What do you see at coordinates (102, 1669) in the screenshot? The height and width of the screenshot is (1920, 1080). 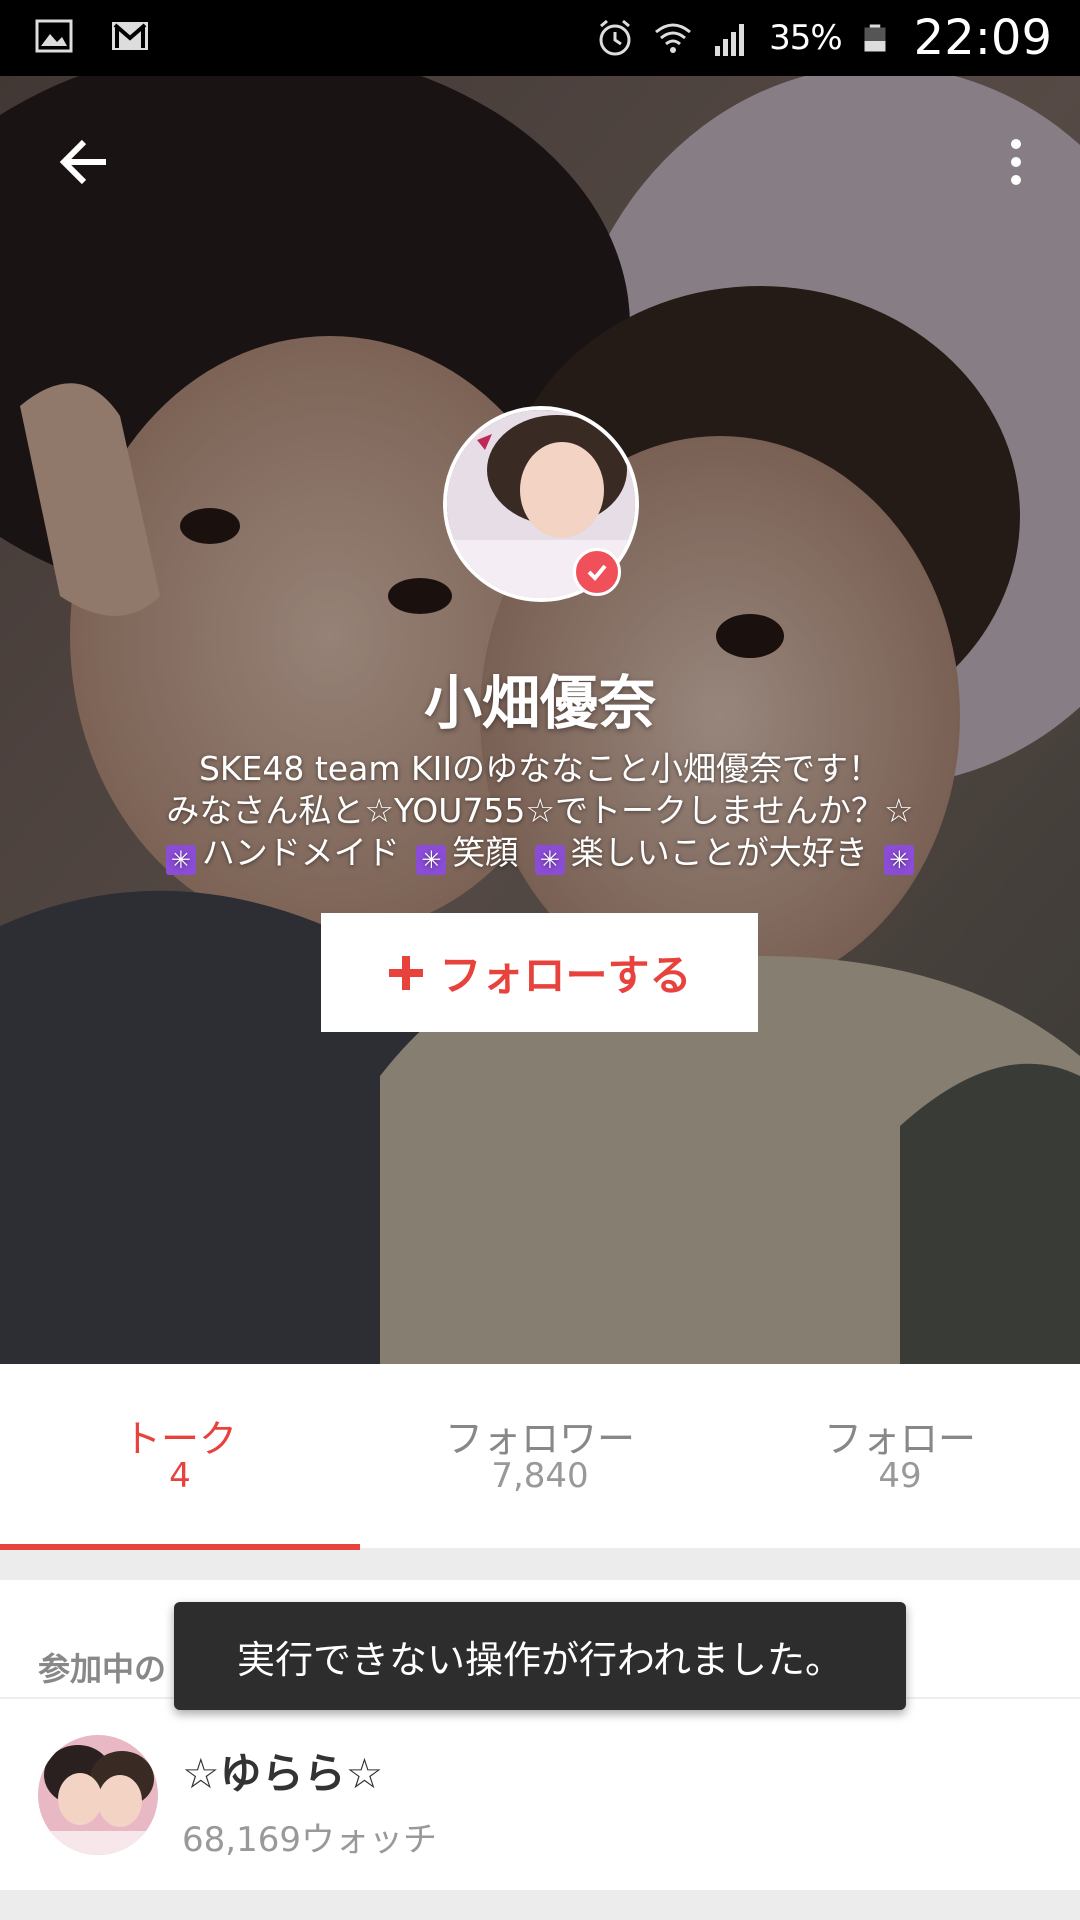 I see `section-header: 参加中の` at bounding box center [102, 1669].